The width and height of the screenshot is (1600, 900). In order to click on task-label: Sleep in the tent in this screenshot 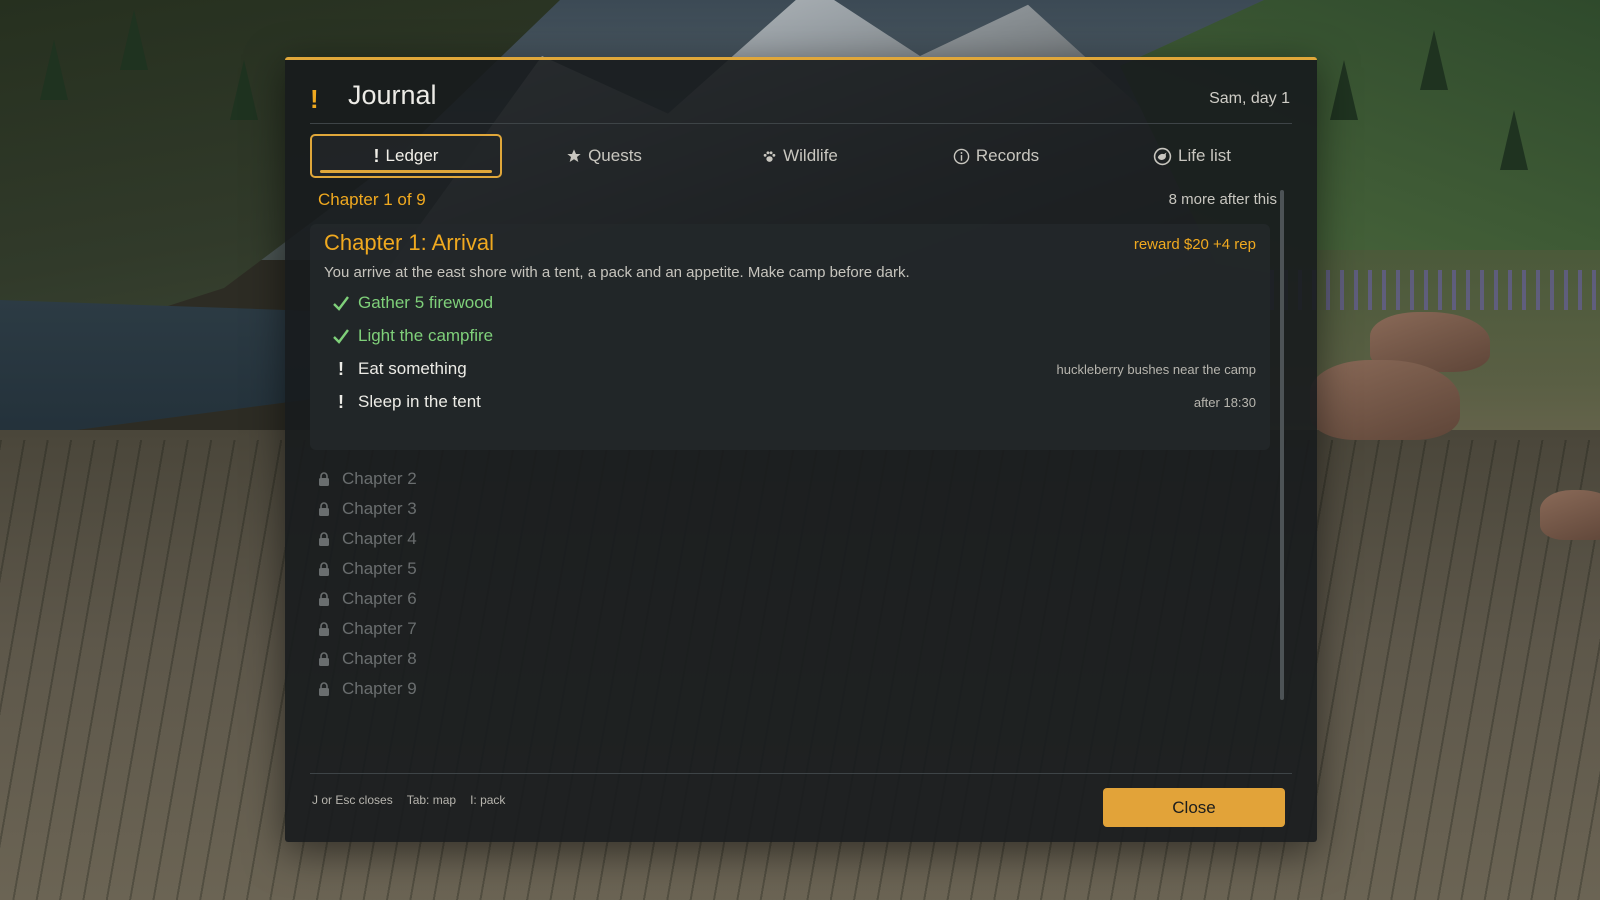, I will do `click(419, 401)`.